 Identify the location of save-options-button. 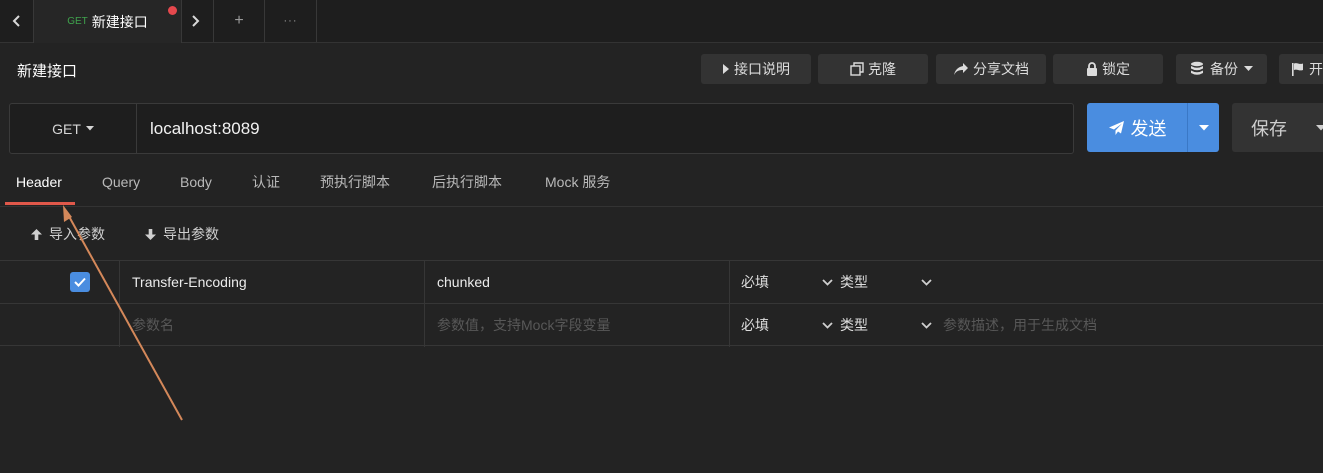
(1314, 127).